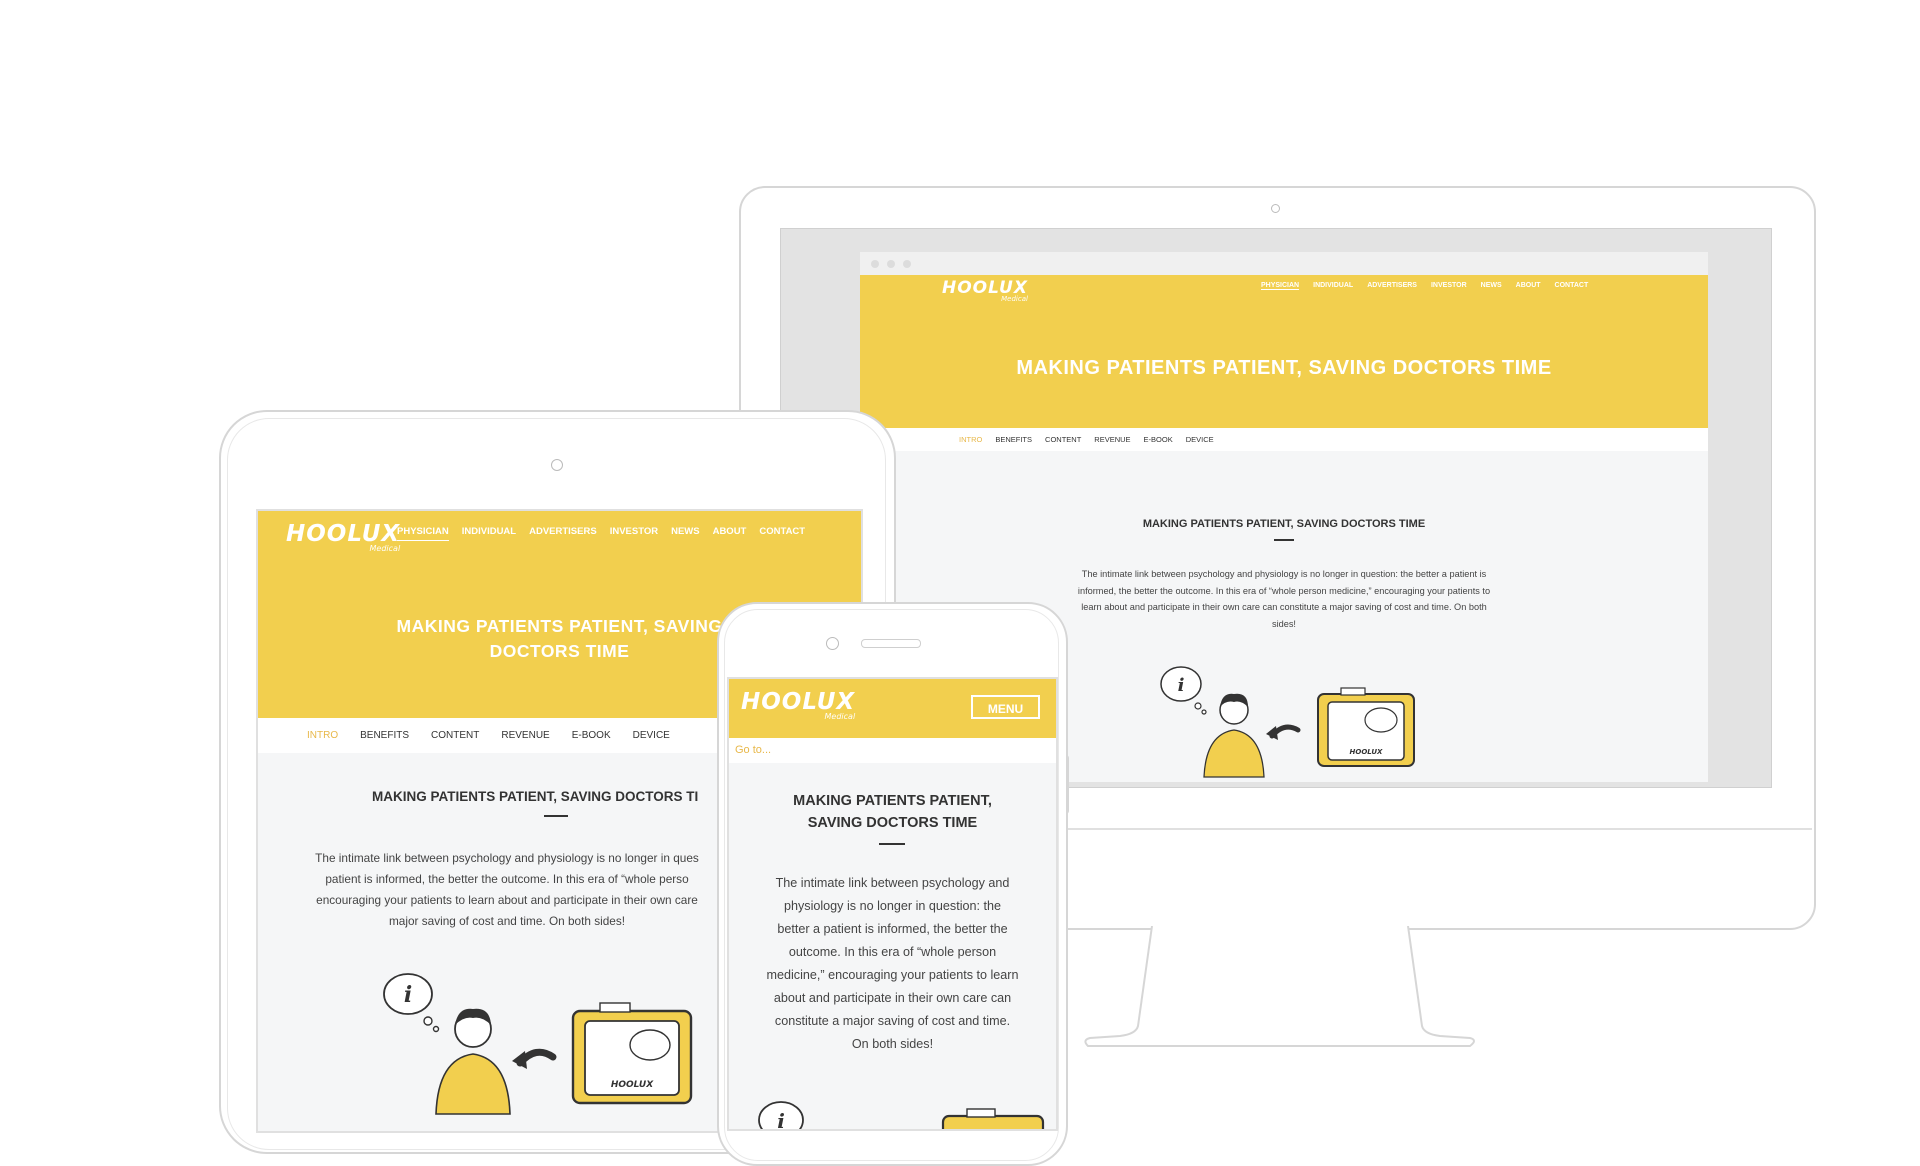  Describe the element at coordinates (892, 801) in the screenshot. I see `section-title-line: MAKING PATIENTS PATIENT,` at that location.